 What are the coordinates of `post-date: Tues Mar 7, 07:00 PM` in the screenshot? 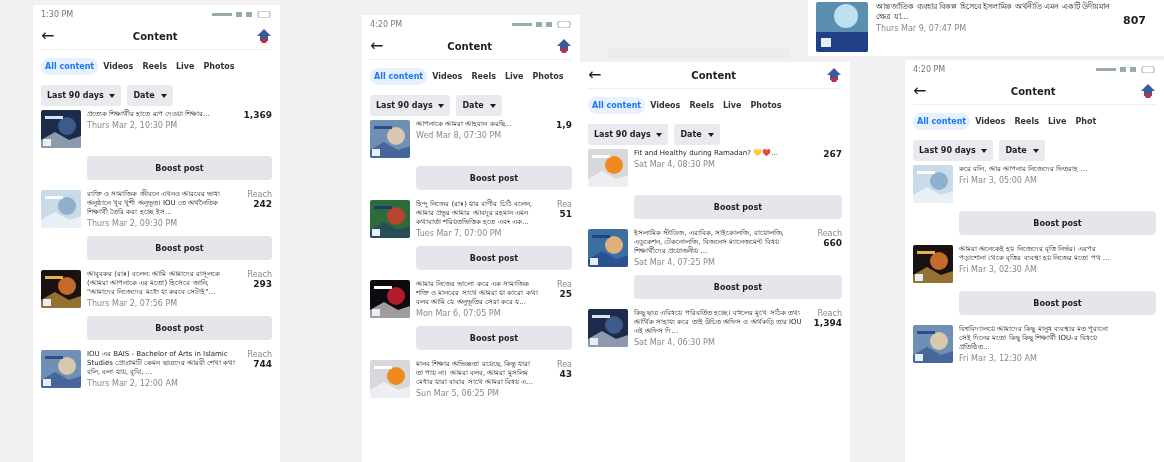 It's located at (459, 233).